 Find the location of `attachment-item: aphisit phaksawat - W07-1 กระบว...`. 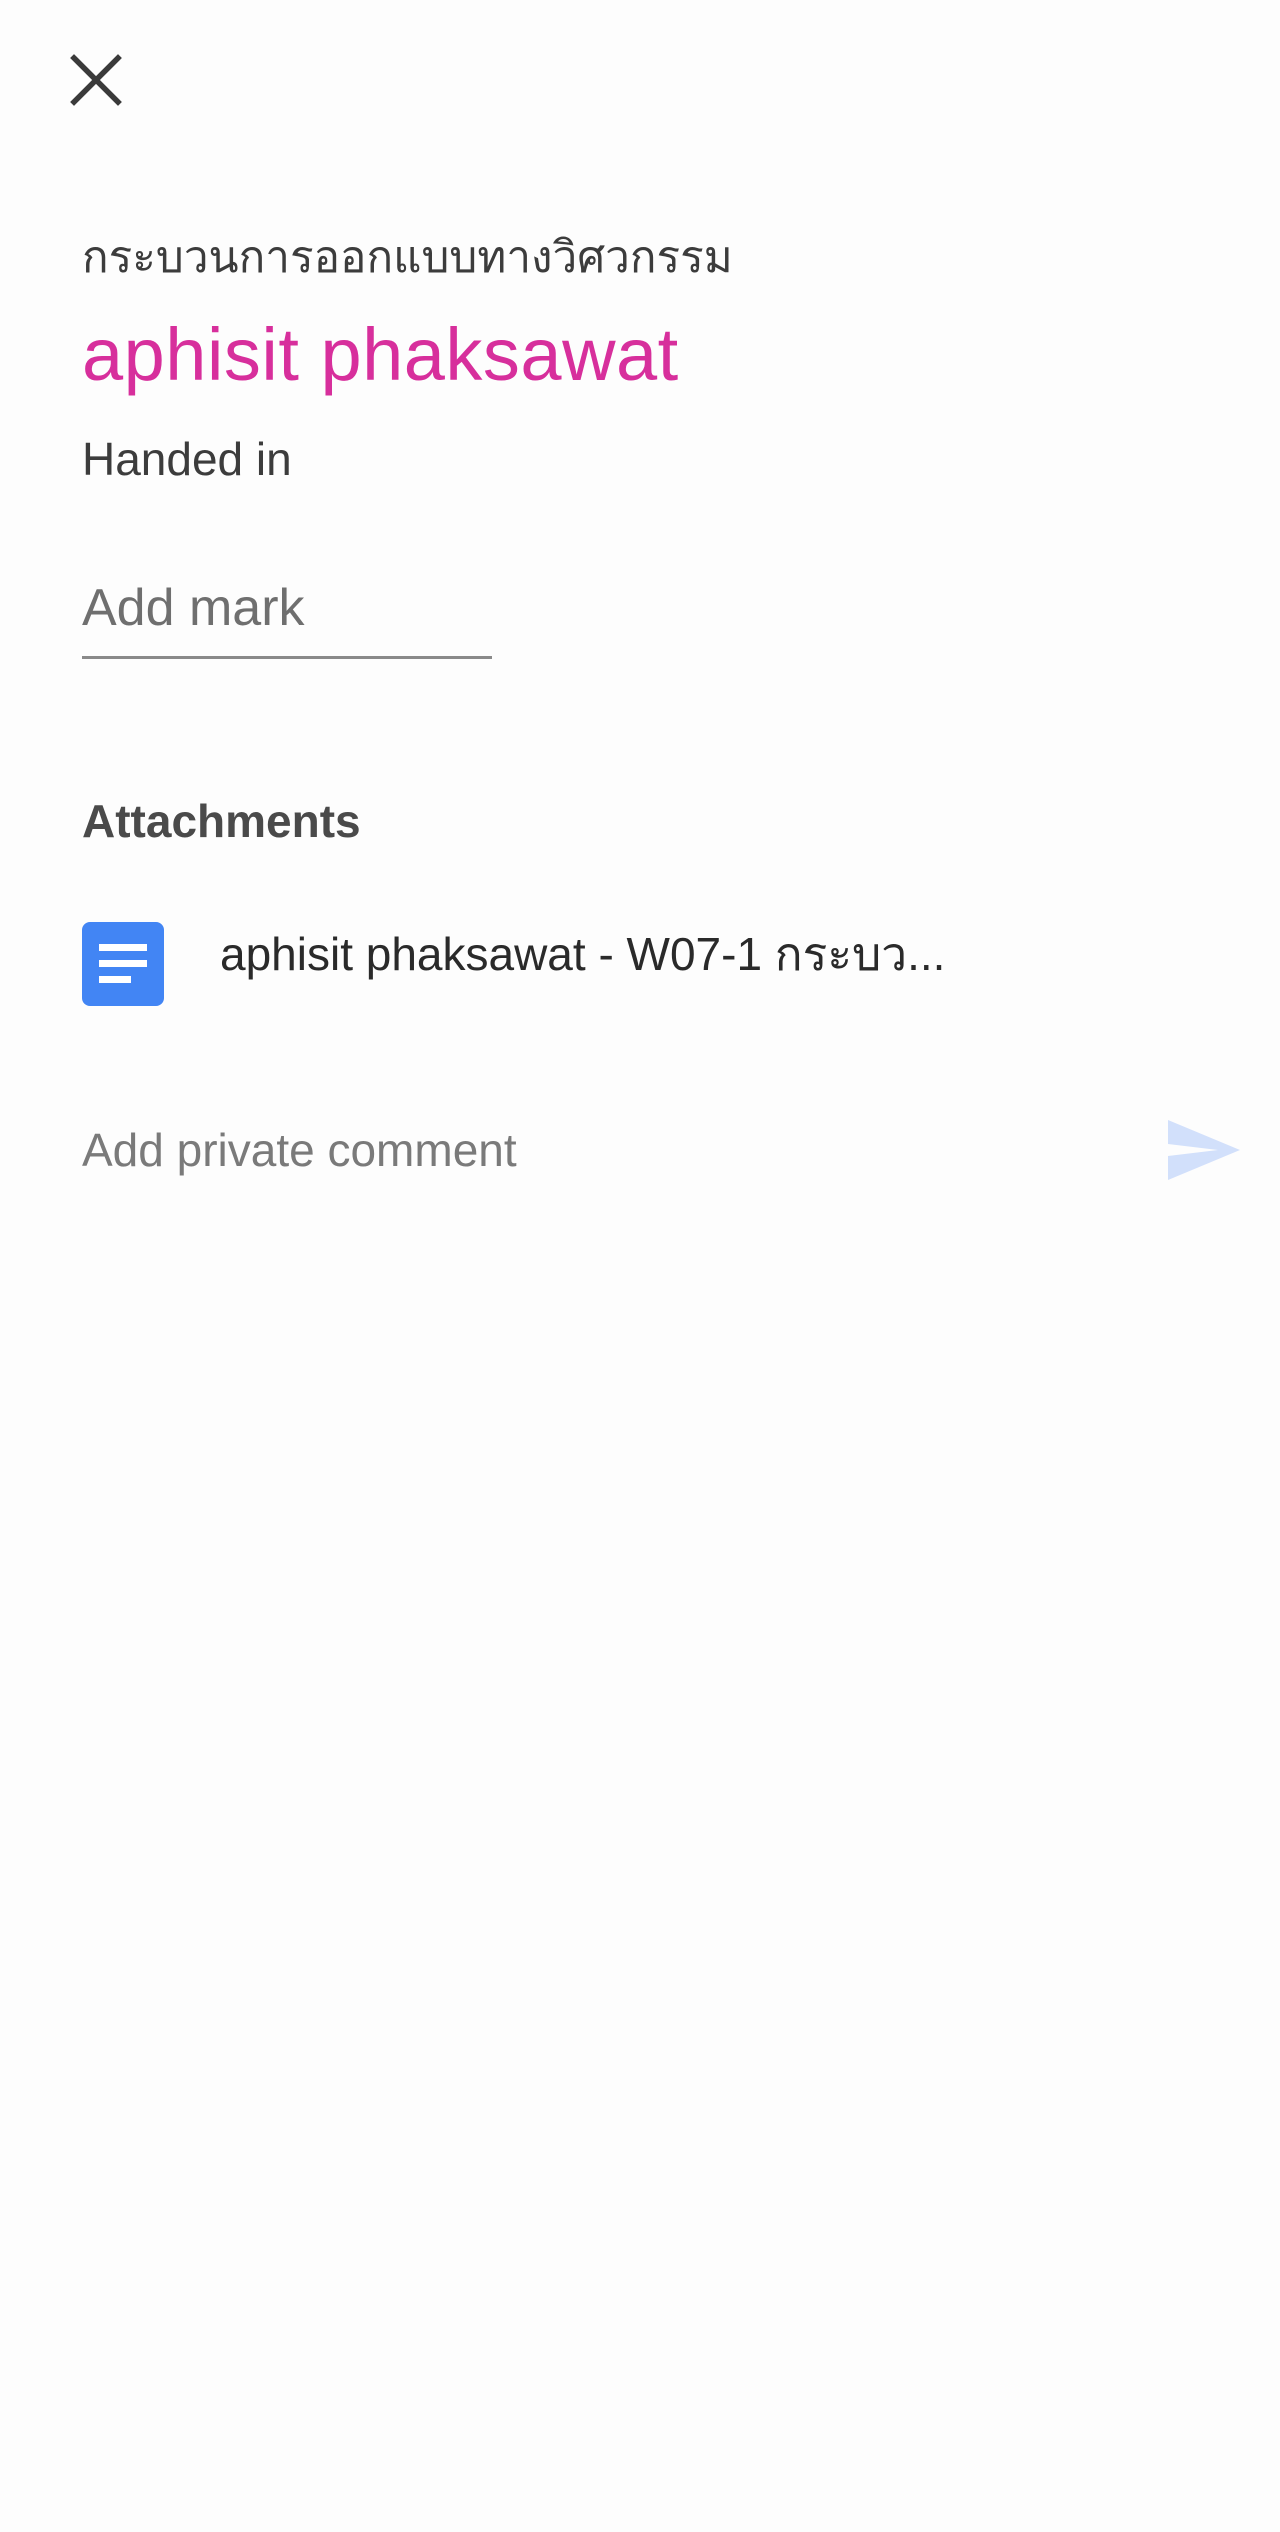

attachment-item: aphisit phaksawat - W07-1 กระบว... is located at coordinates (642, 970).